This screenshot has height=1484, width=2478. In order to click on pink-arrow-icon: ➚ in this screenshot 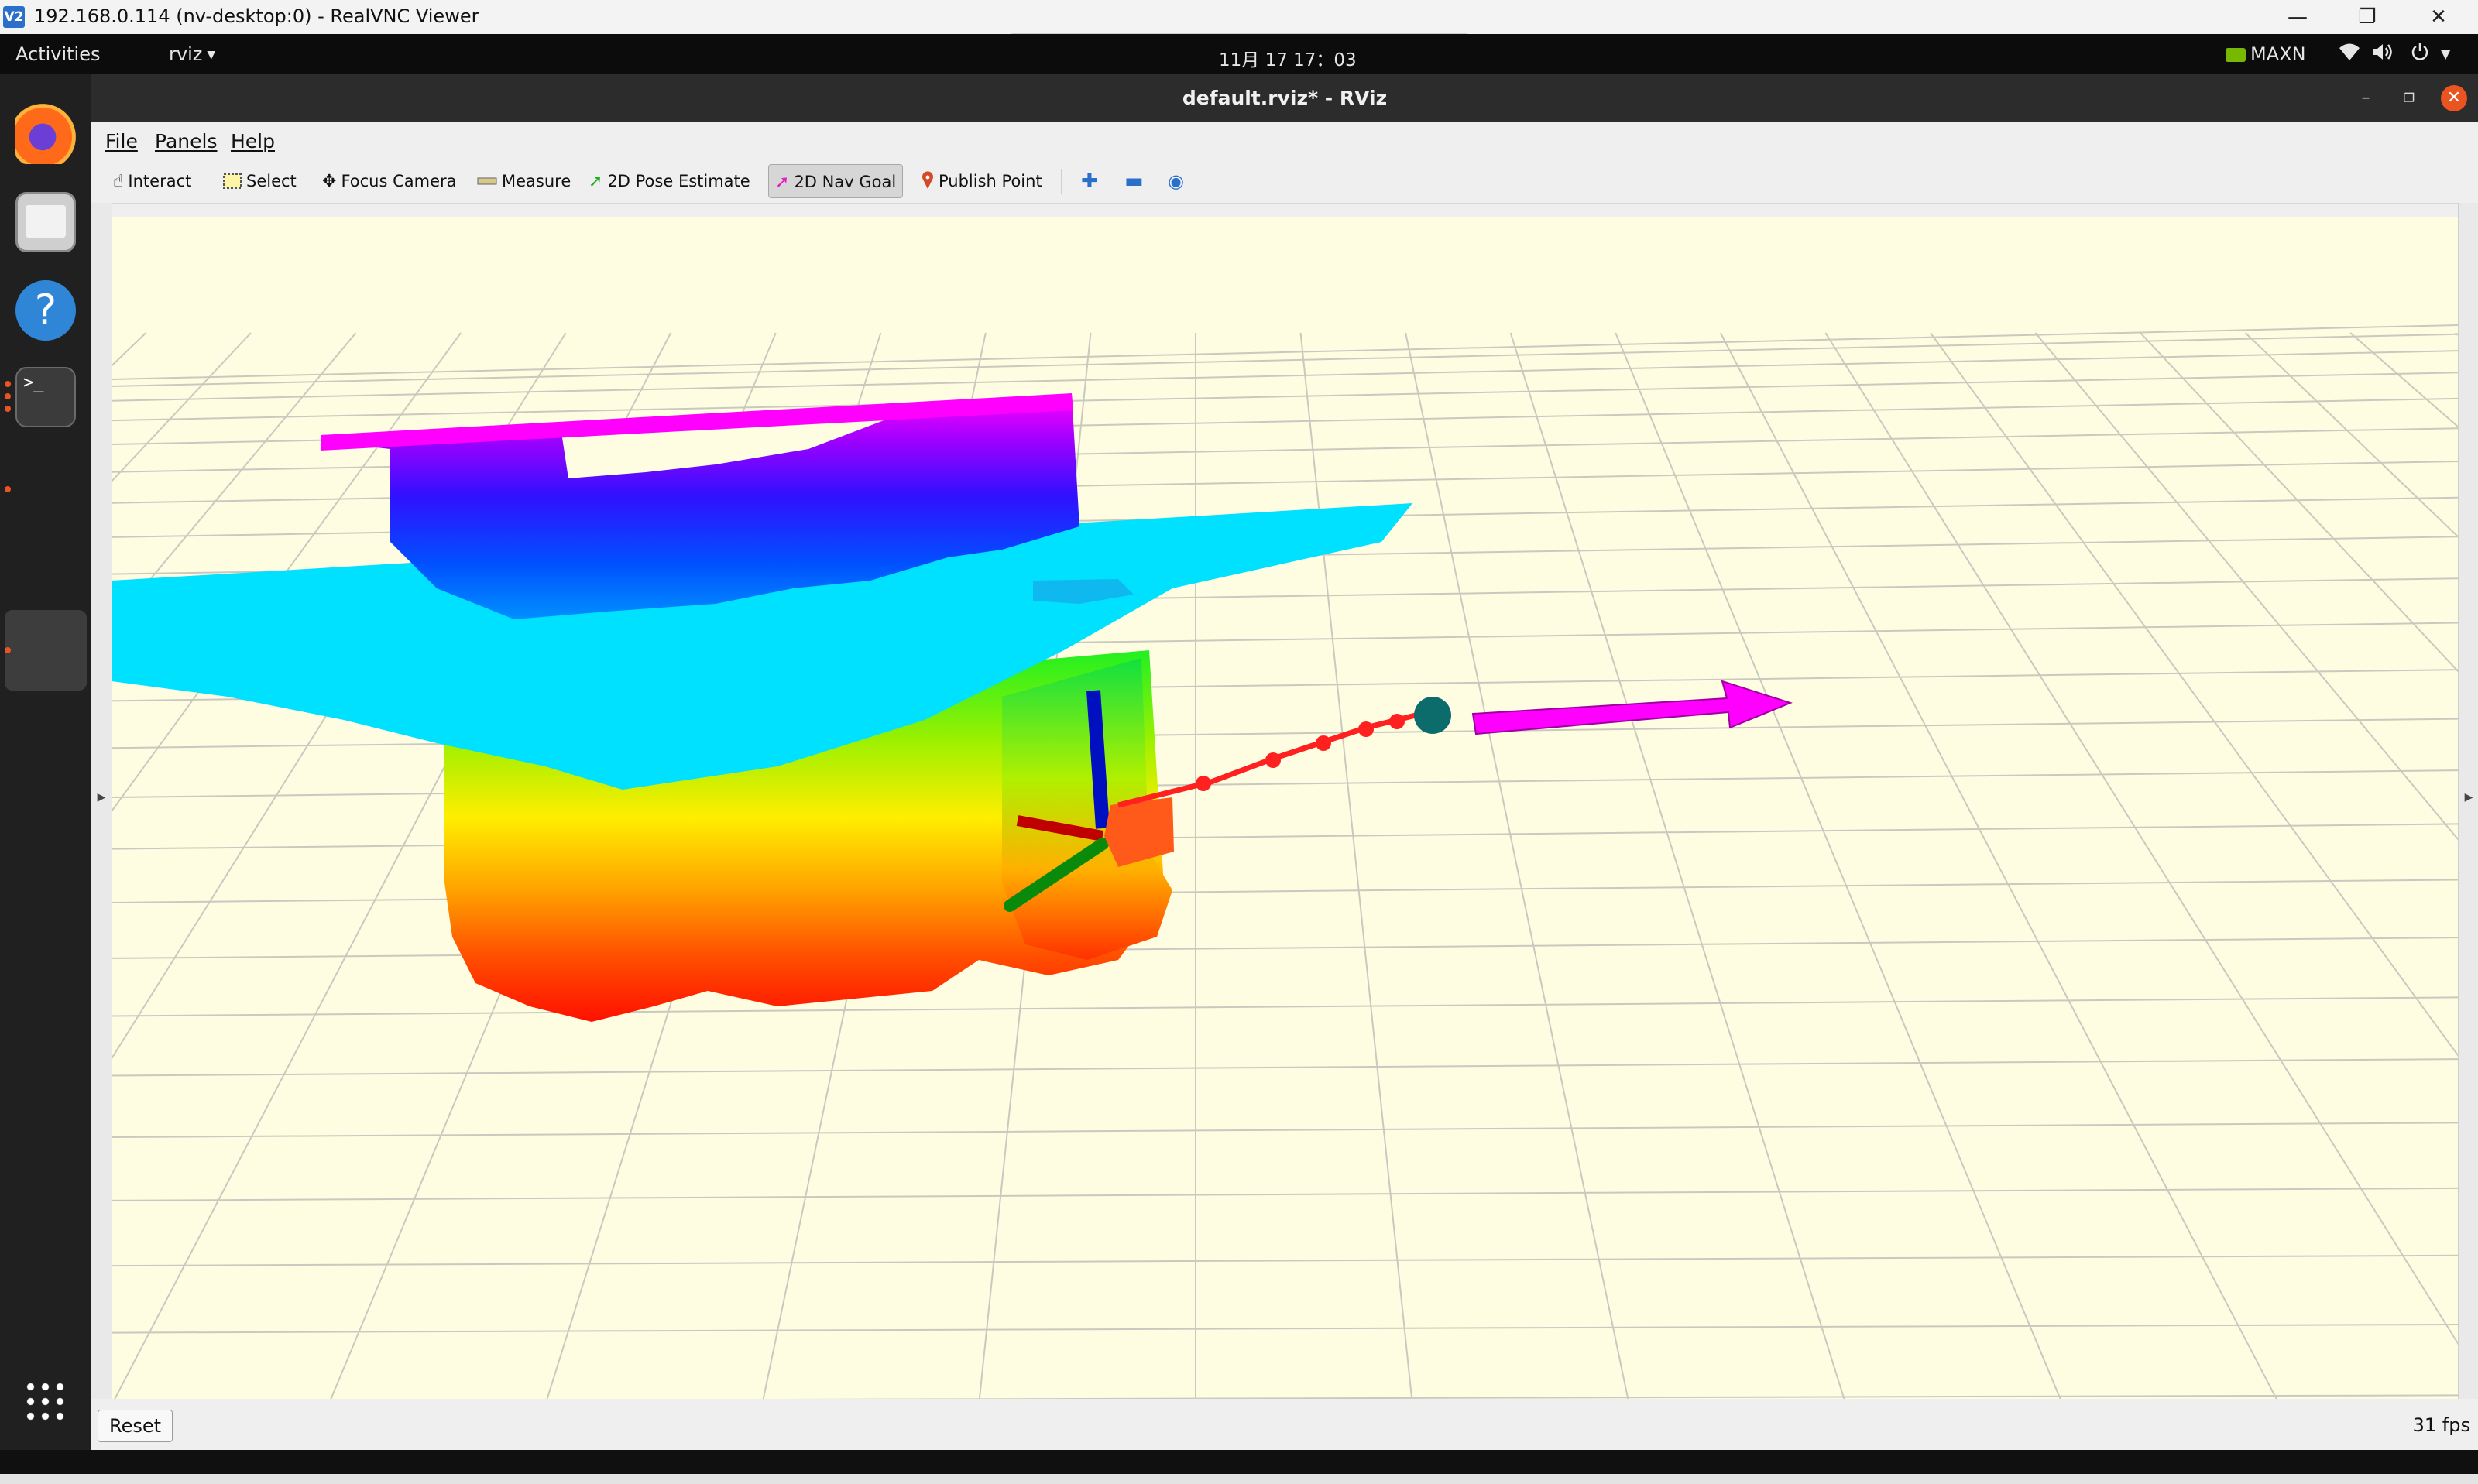, I will do `click(782, 182)`.